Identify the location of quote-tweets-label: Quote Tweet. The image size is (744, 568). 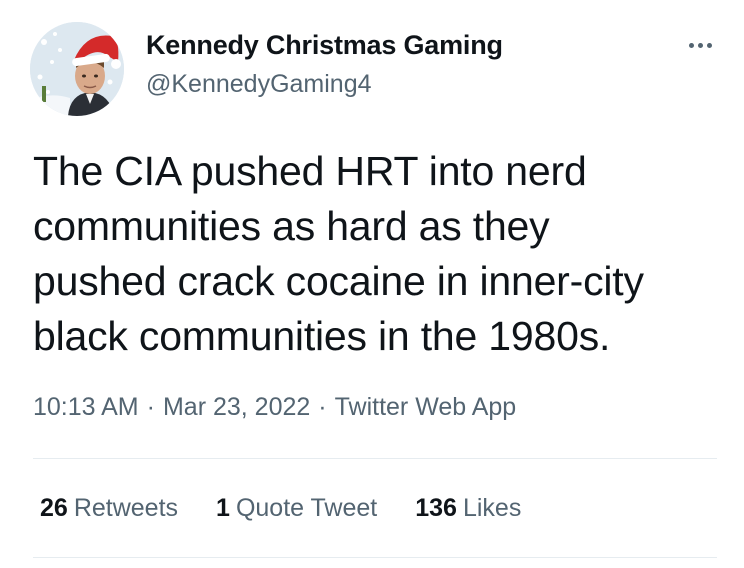
(306, 508).